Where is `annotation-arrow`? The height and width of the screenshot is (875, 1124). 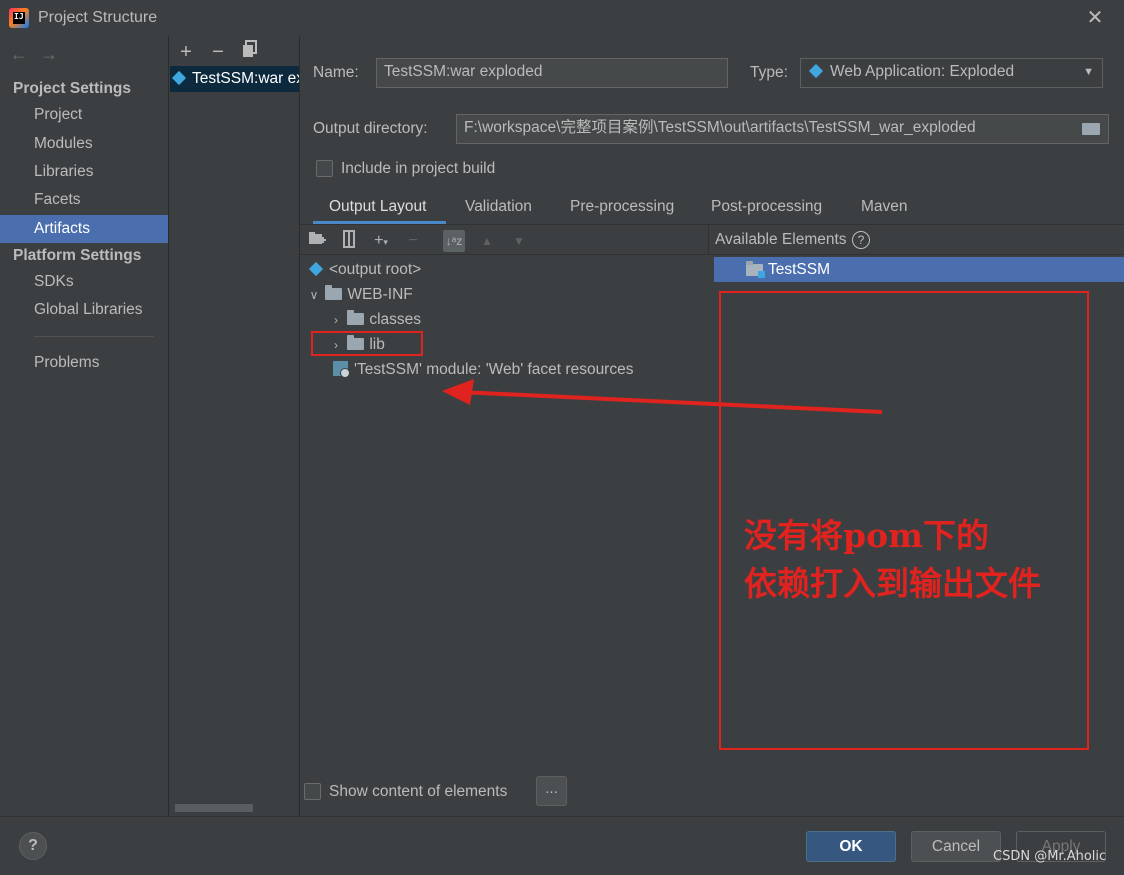 annotation-arrow is located at coordinates (662, 396).